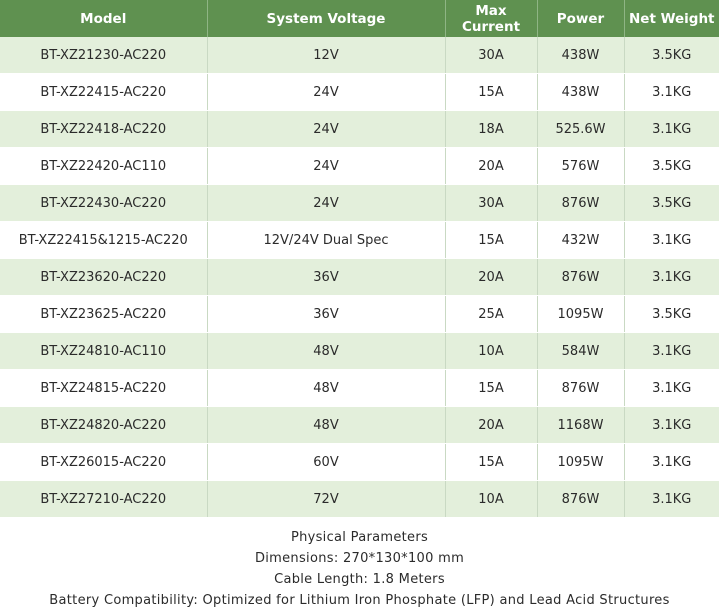  I want to click on table-row: BT-XZ21230-AC220 12V 30A 438W 3.5KG, so click(359, 55).